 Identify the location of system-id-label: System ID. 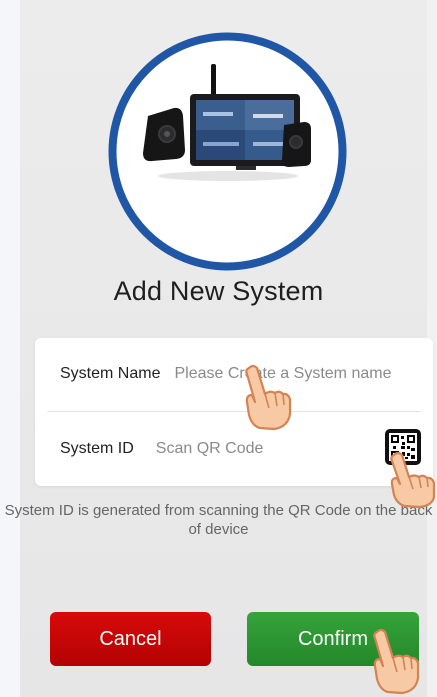
(97, 448).